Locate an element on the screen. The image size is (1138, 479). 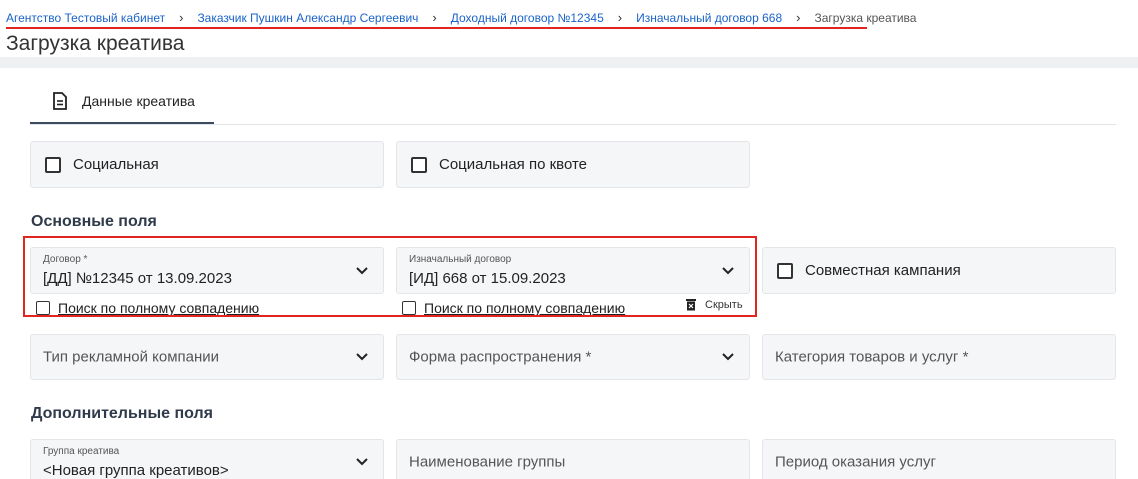
group-name-input: Наименование группы is located at coordinates (573, 459).